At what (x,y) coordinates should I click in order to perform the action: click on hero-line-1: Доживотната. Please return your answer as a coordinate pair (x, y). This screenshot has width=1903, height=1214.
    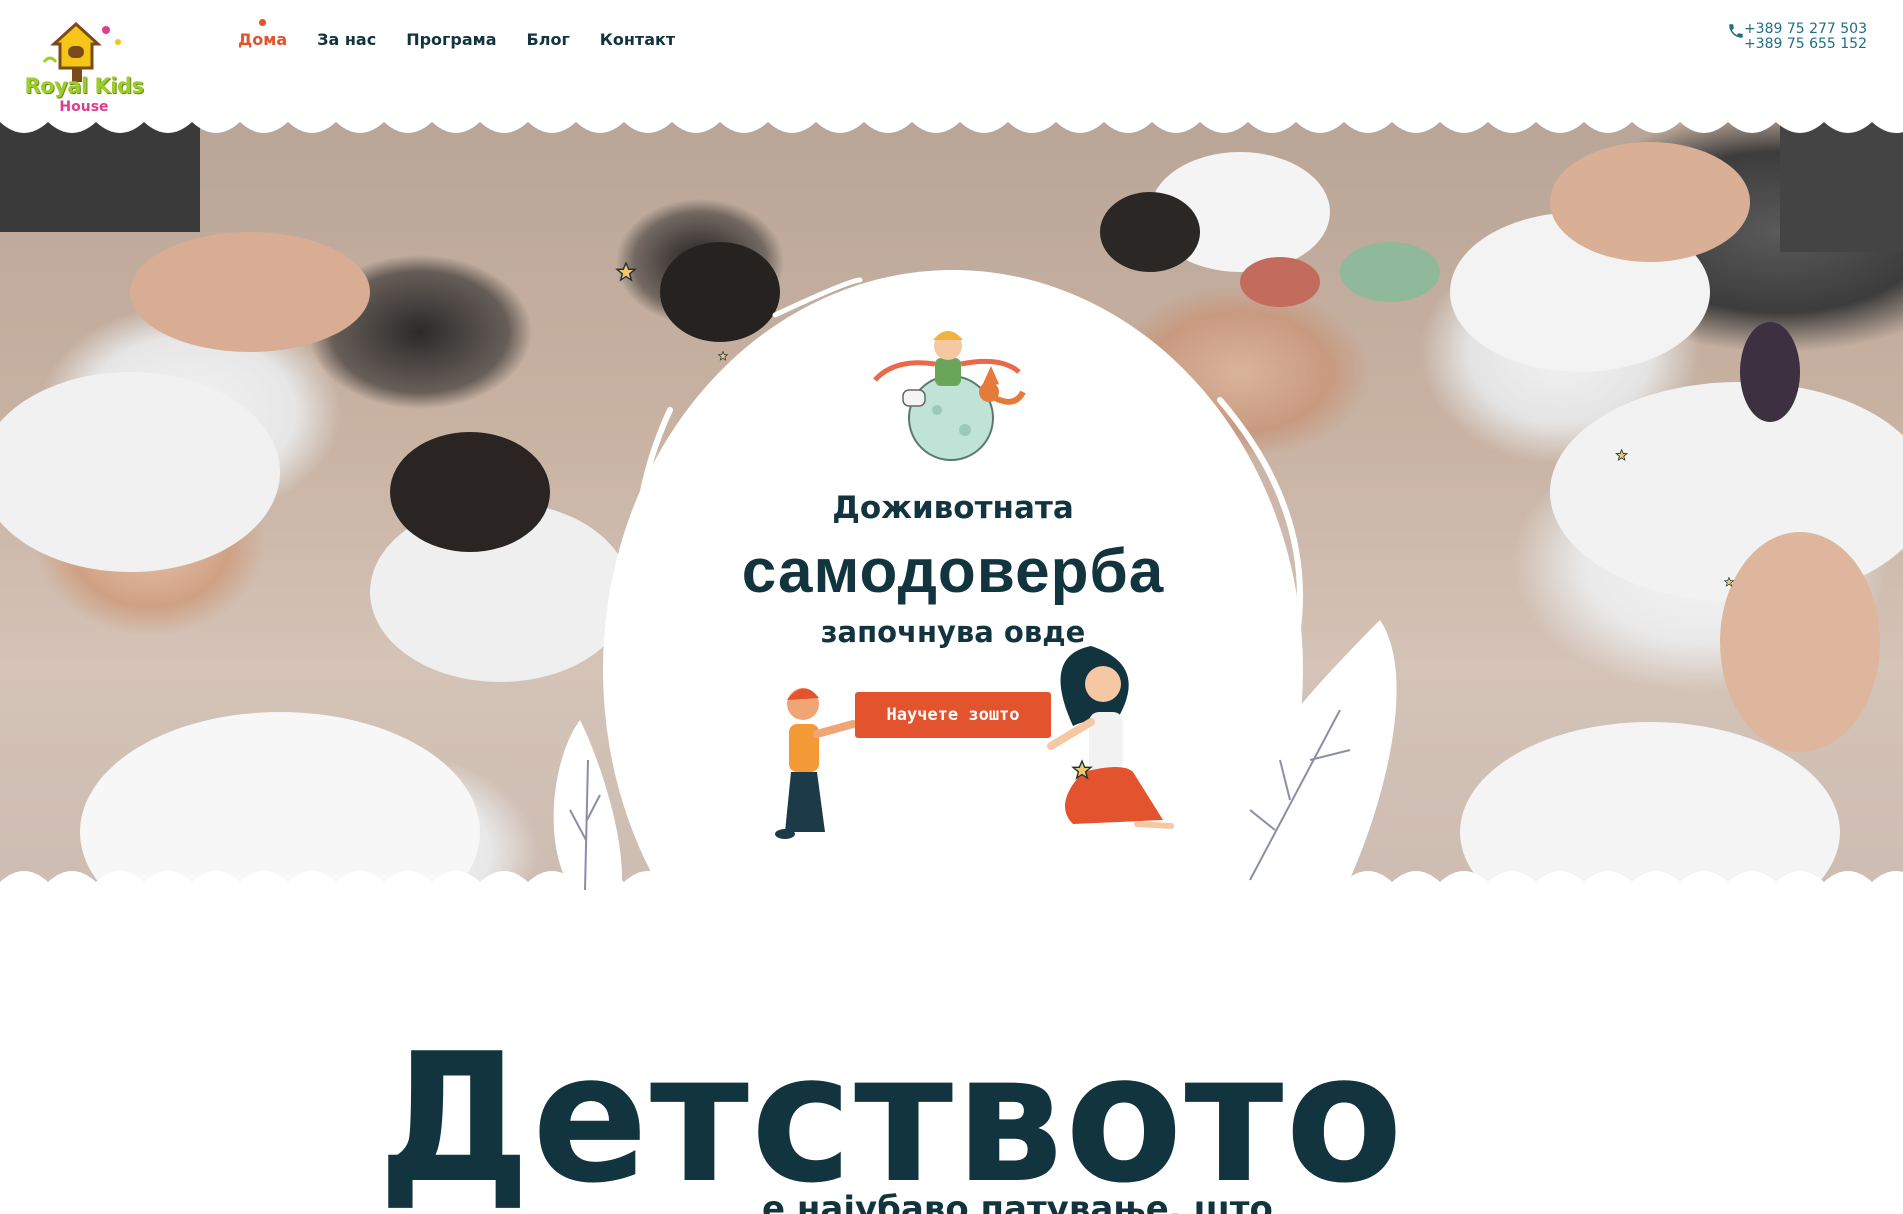
    Looking at the image, I should click on (953, 508).